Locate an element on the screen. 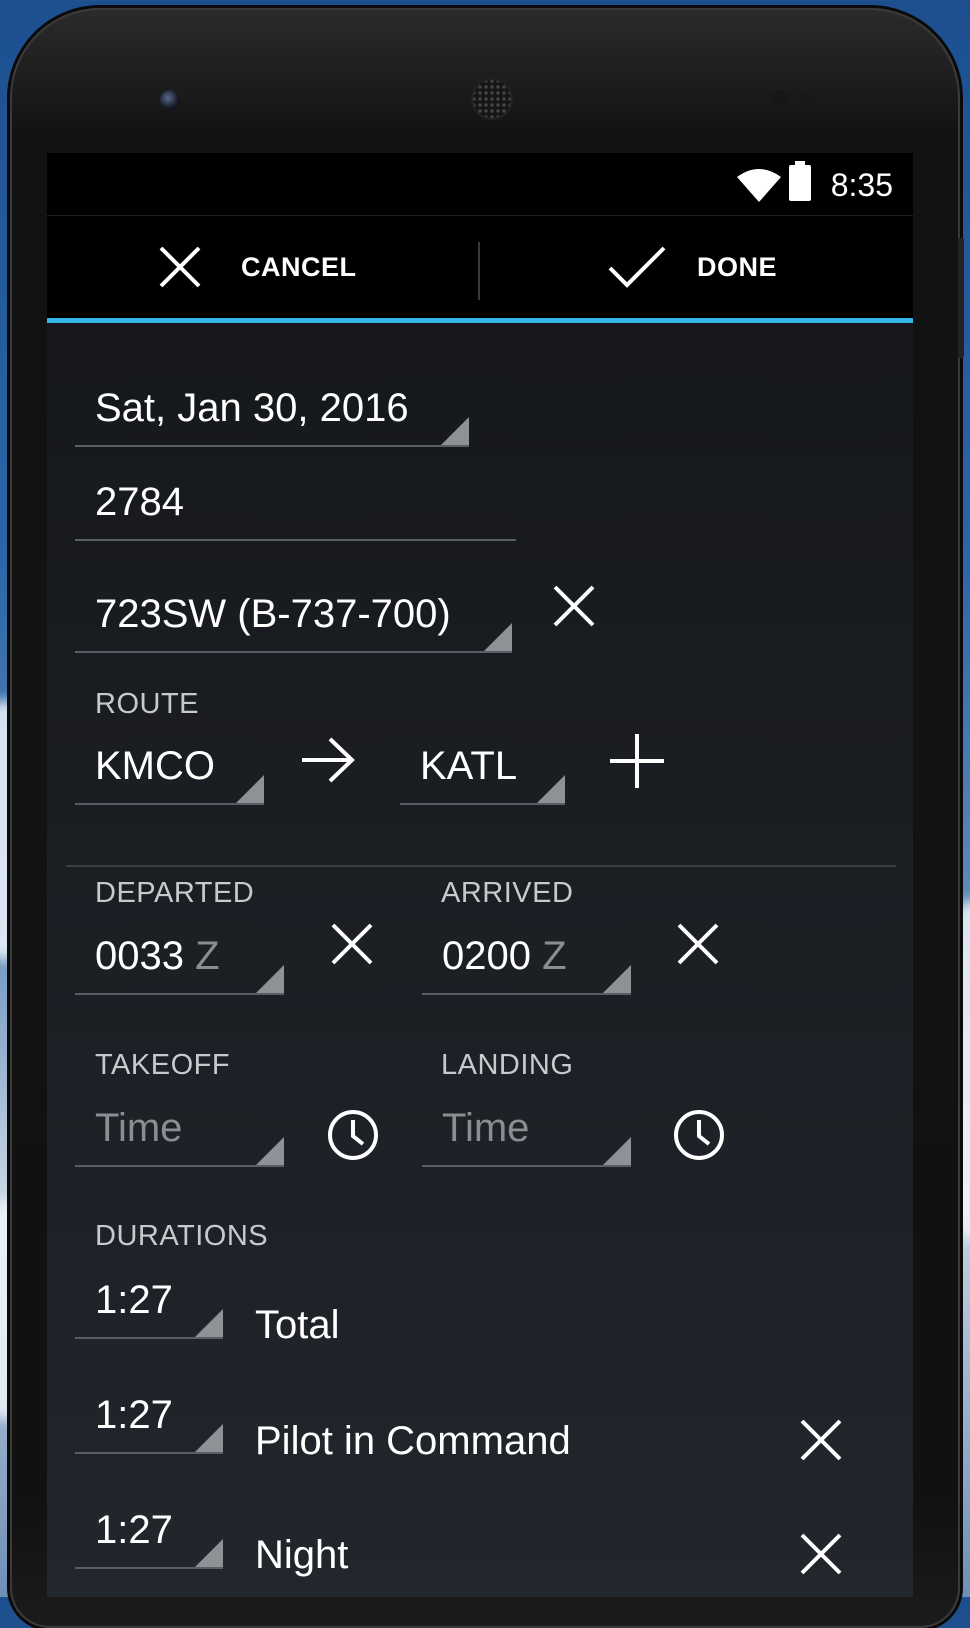 The height and width of the screenshot is (1628, 970). action-divider is located at coordinates (479, 271).